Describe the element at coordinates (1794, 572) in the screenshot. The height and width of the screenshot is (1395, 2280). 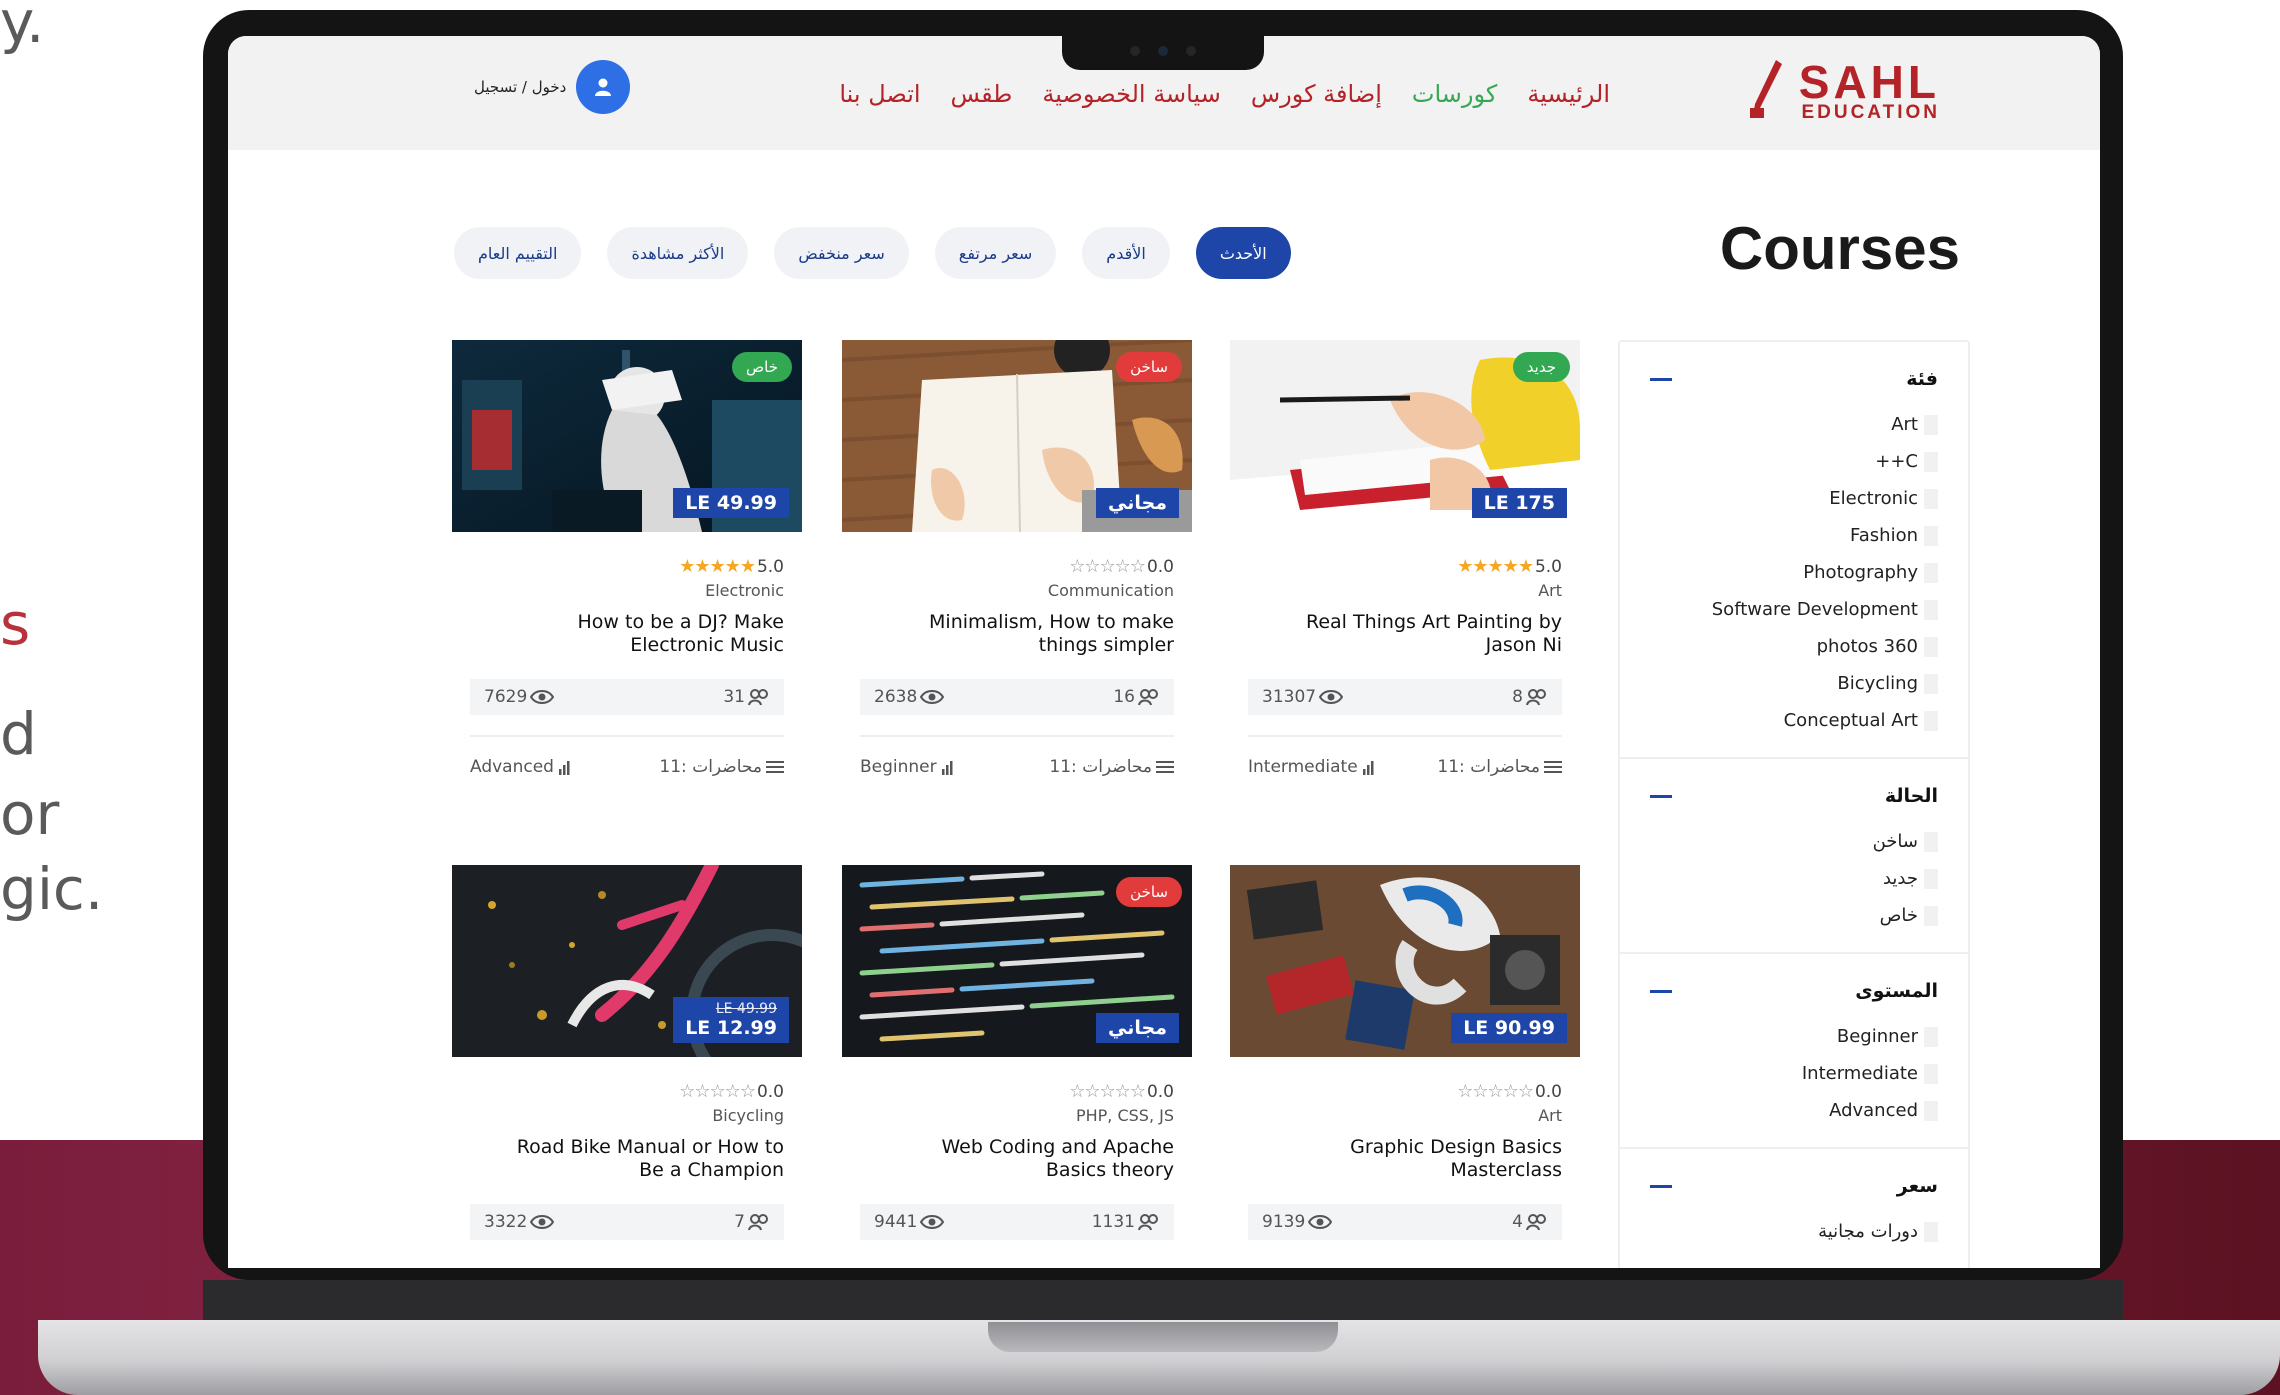
I see `filter-option: Photography` at that location.